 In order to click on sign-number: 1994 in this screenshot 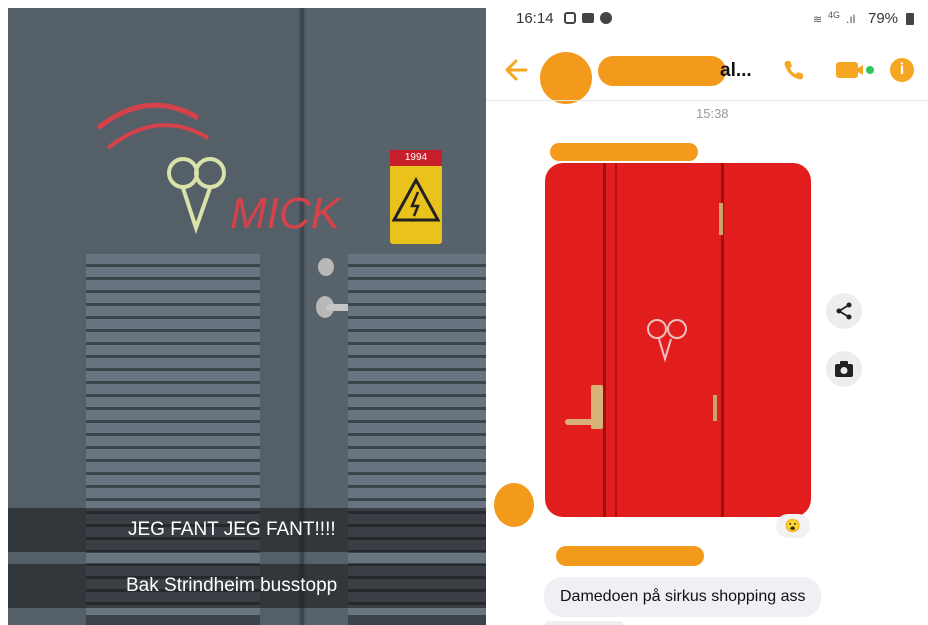, I will do `click(416, 158)`.